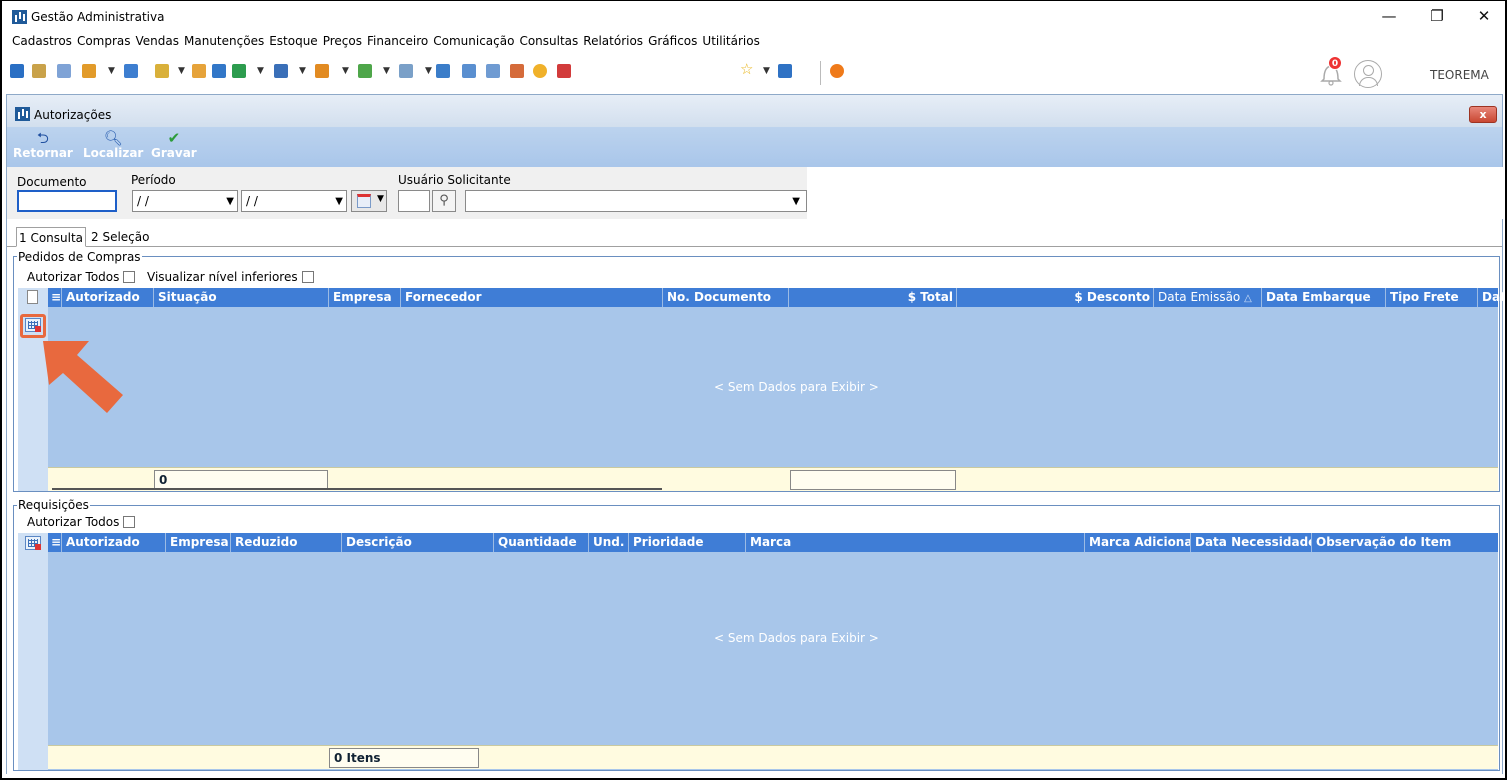 This screenshot has width=1507, height=780. Describe the element at coordinates (345, 42) in the screenshot. I see `menu-precos: Preços` at that location.